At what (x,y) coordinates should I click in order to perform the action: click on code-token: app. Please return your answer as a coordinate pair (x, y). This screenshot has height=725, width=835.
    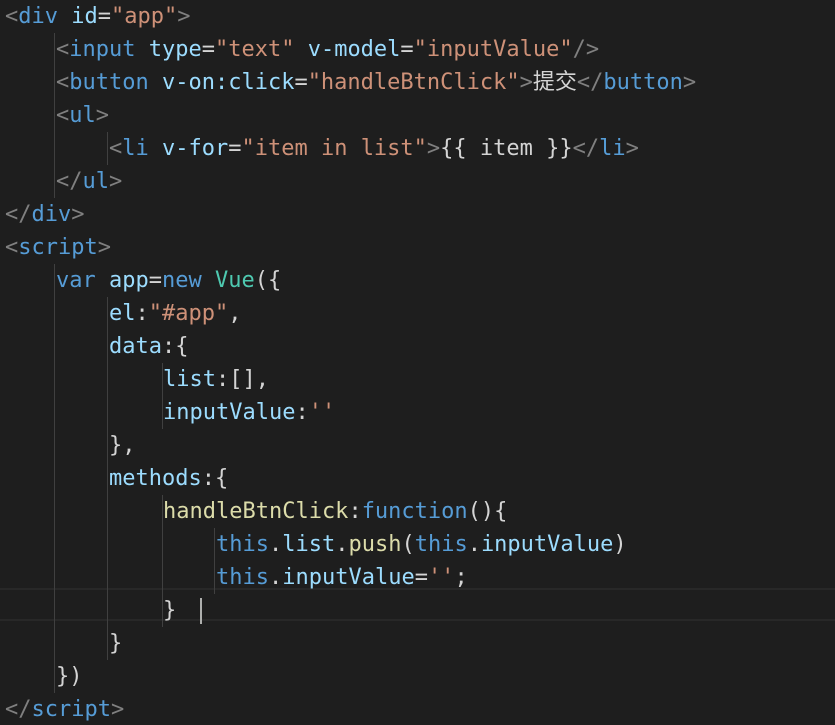
    Looking at the image, I should click on (129, 280).